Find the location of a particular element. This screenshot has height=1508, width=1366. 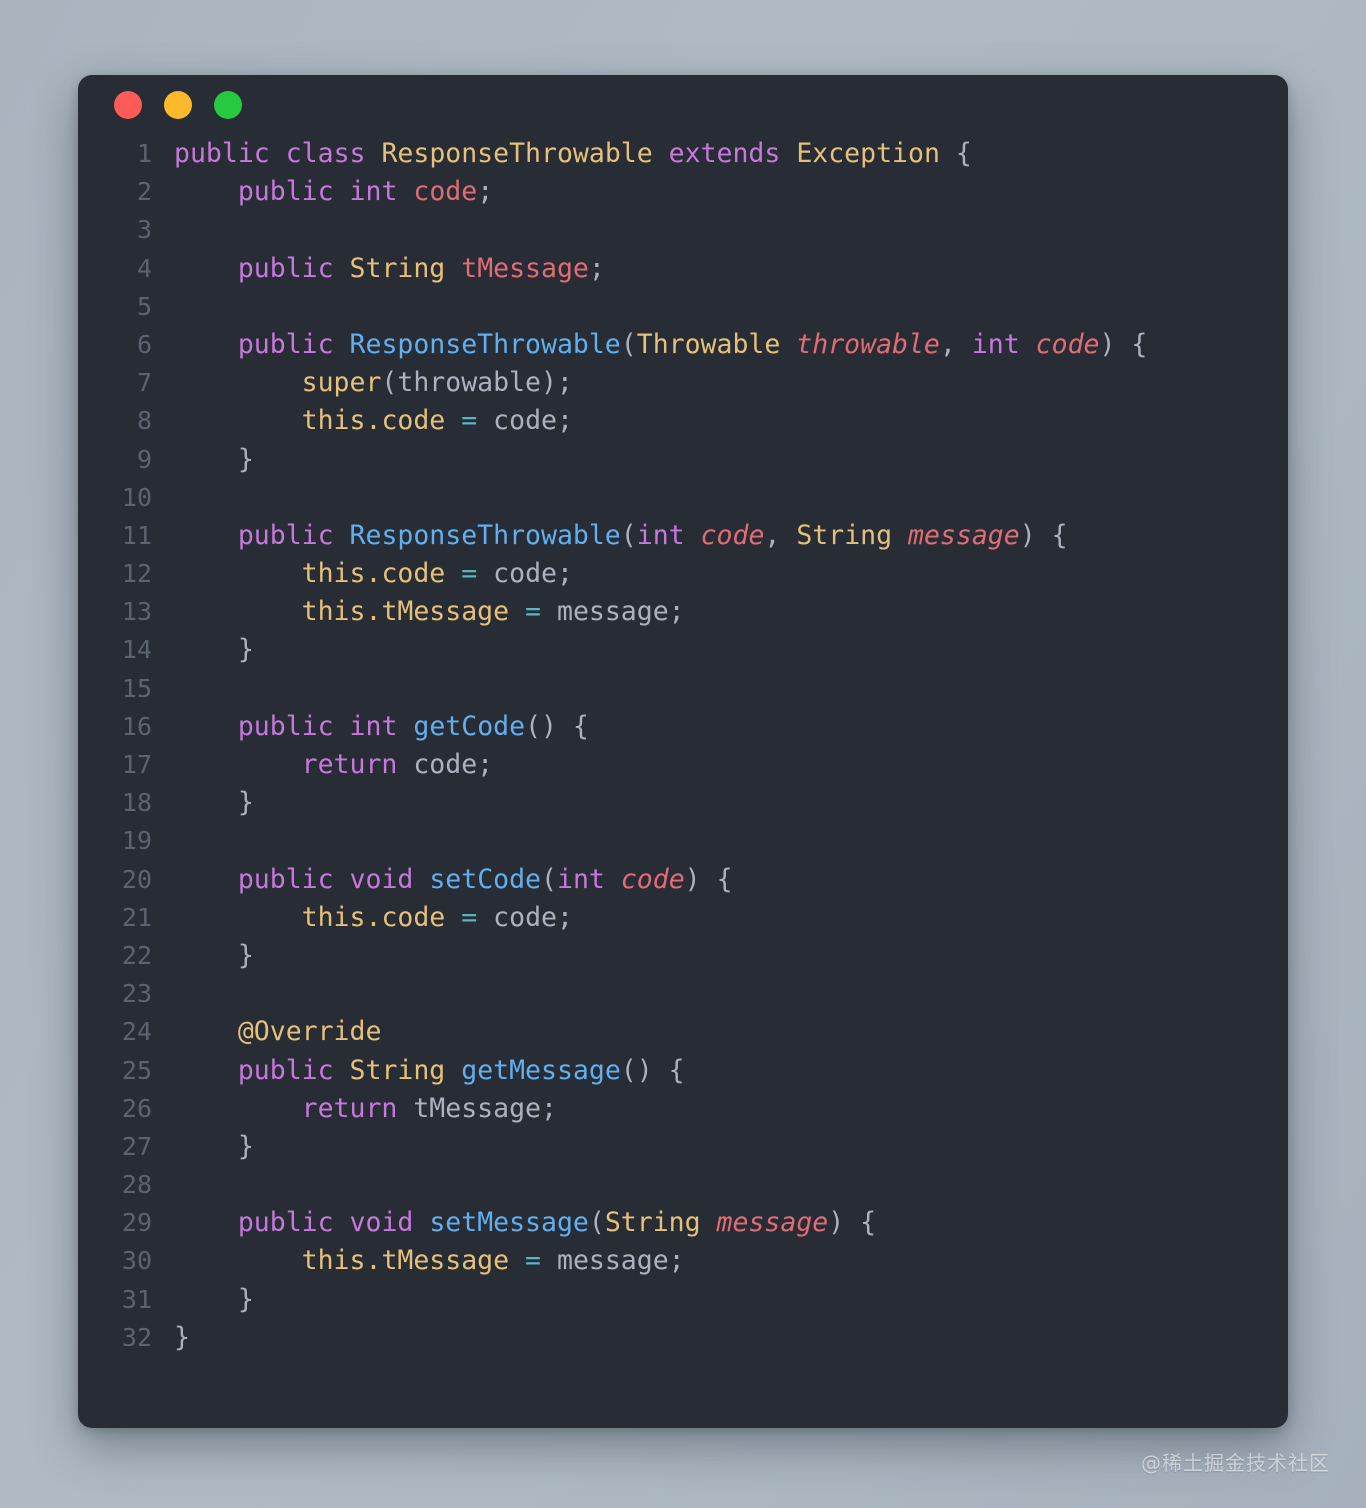

code-token: , is located at coordinates (780, 535).